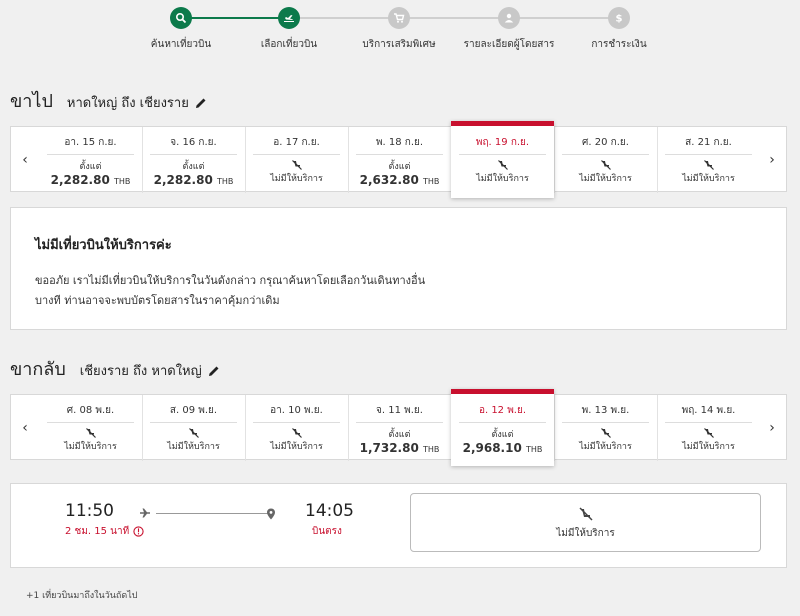 Image resolution: width=800 pixels, height=616 pixels. I want to click on return-route-label: เชียงราย ถึง หาดใหญ่, so click(140, 371).